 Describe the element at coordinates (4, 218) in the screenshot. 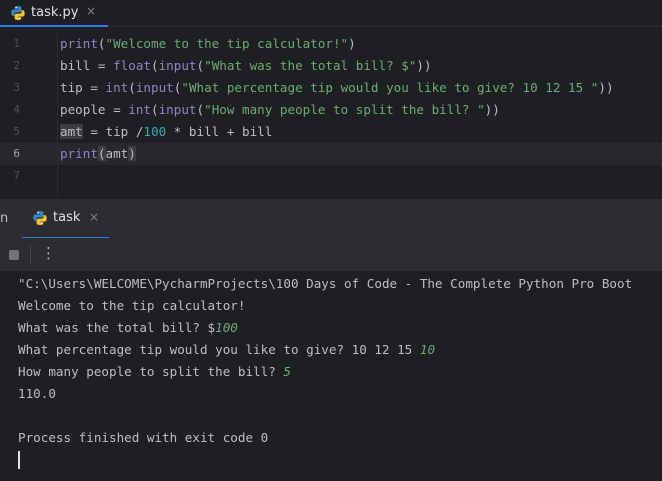

I see `run-tab-previous: n` at that location.